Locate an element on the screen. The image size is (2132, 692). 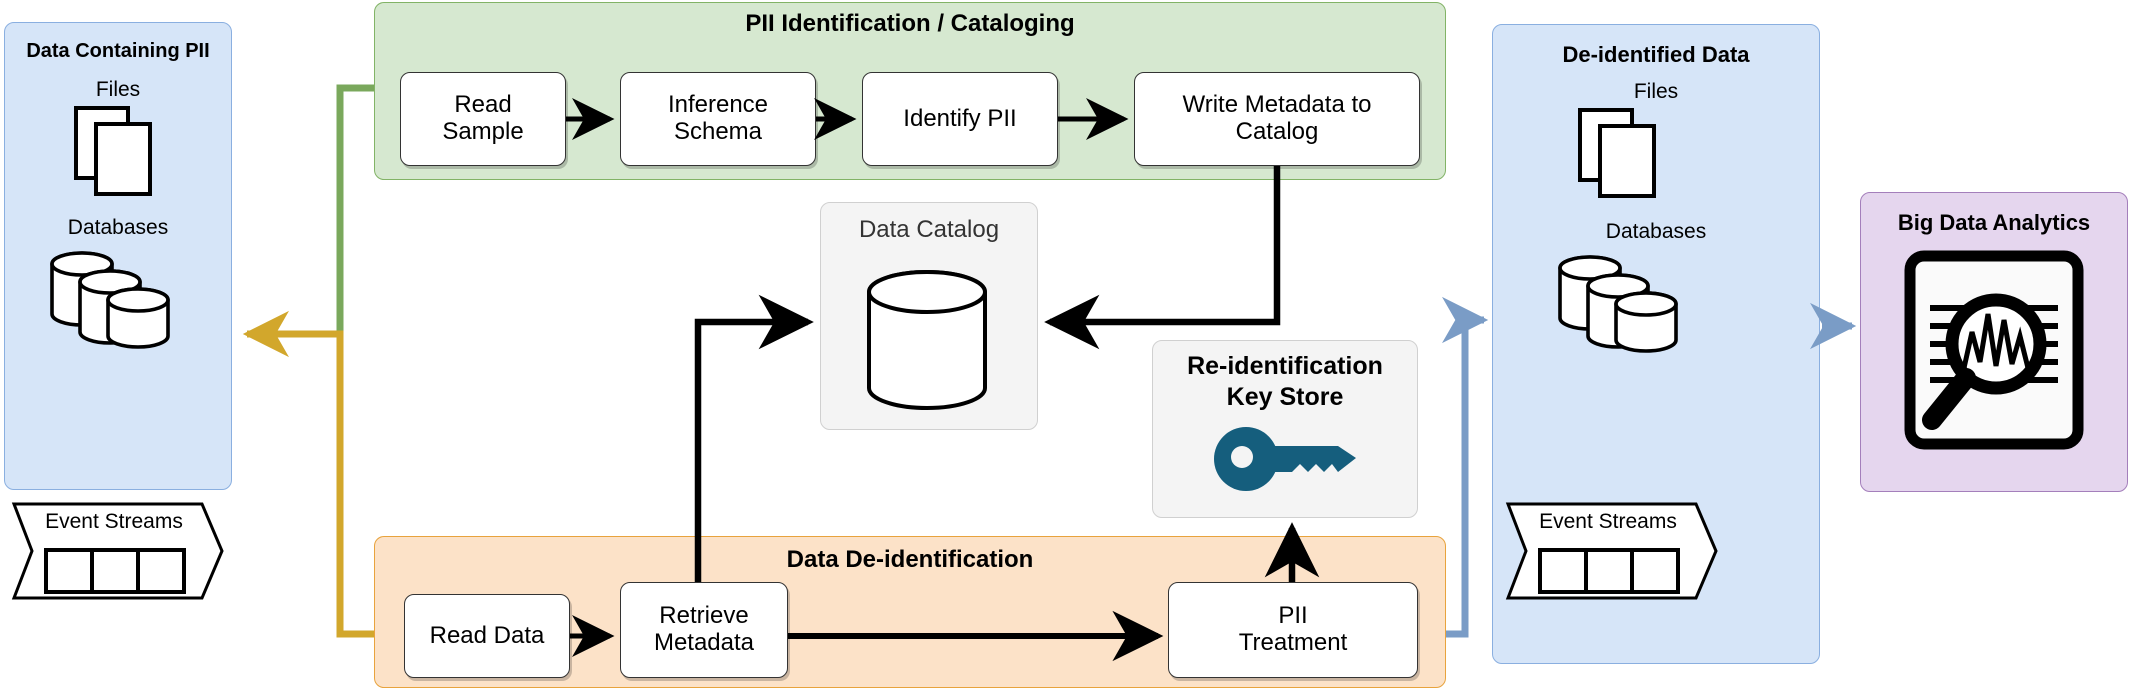
step-read-sample-label: Read Sample is located at coordinates (483, 118).